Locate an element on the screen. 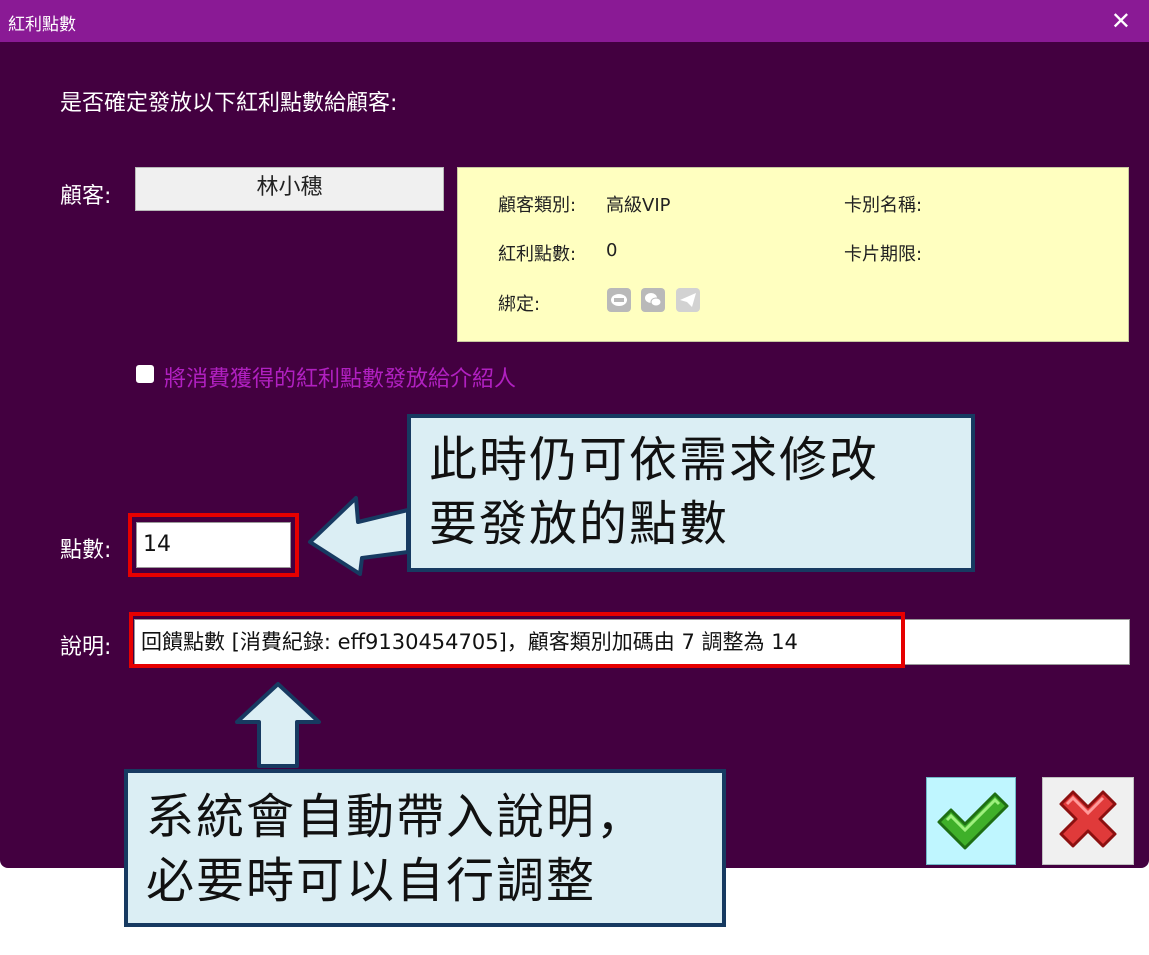 This screenshot has width=1149, height=955. description-callout: 系統會自動帶入說明， 必要時可以自行調整 is located at coordinates (425, 848).